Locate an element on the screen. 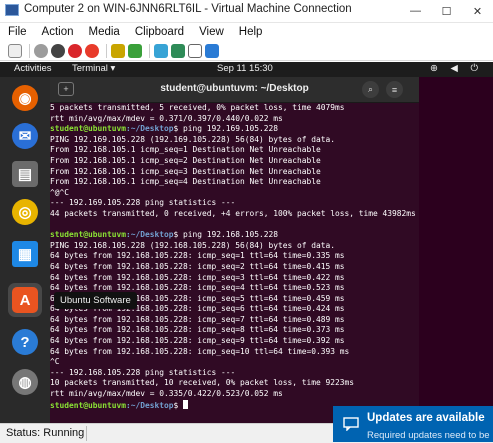 This screenshot has height=443, width=493. dock-files: ▤ is located at coordinates (25, 174).